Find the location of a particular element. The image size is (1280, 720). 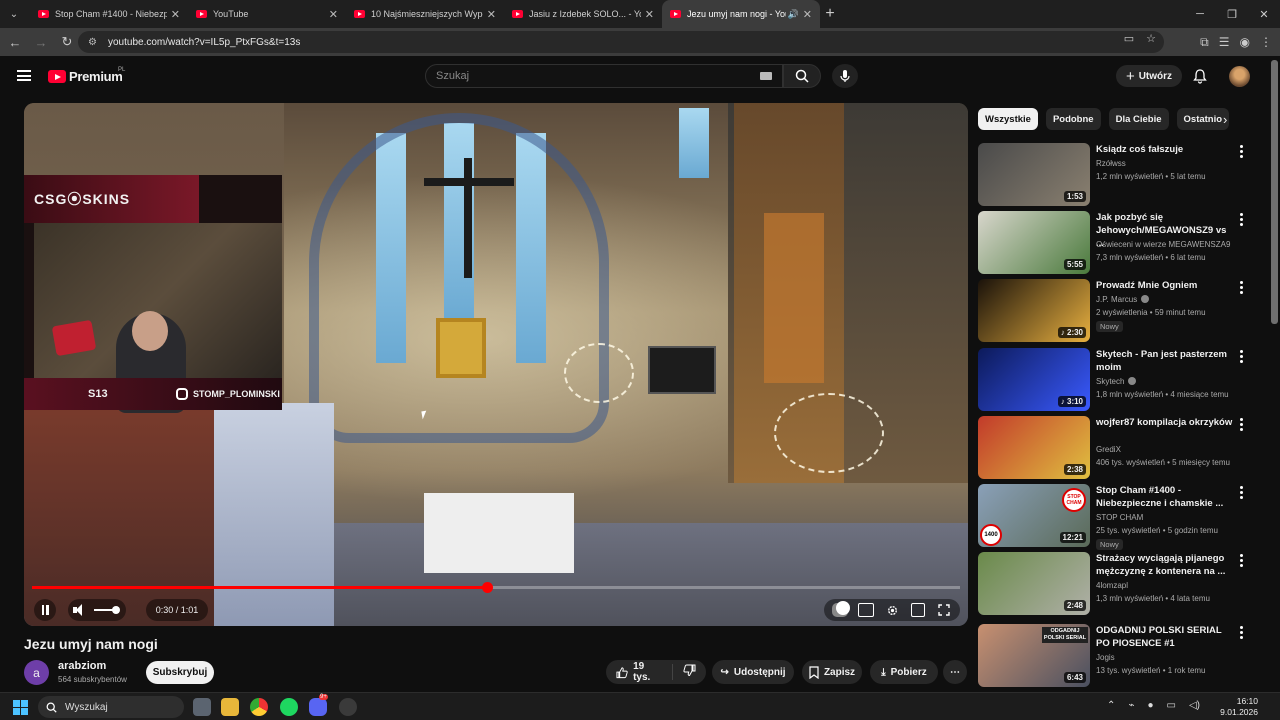

recommendation-title: Skytech - Pan jest pasterzem moim is located at coordinates (1166, 361).